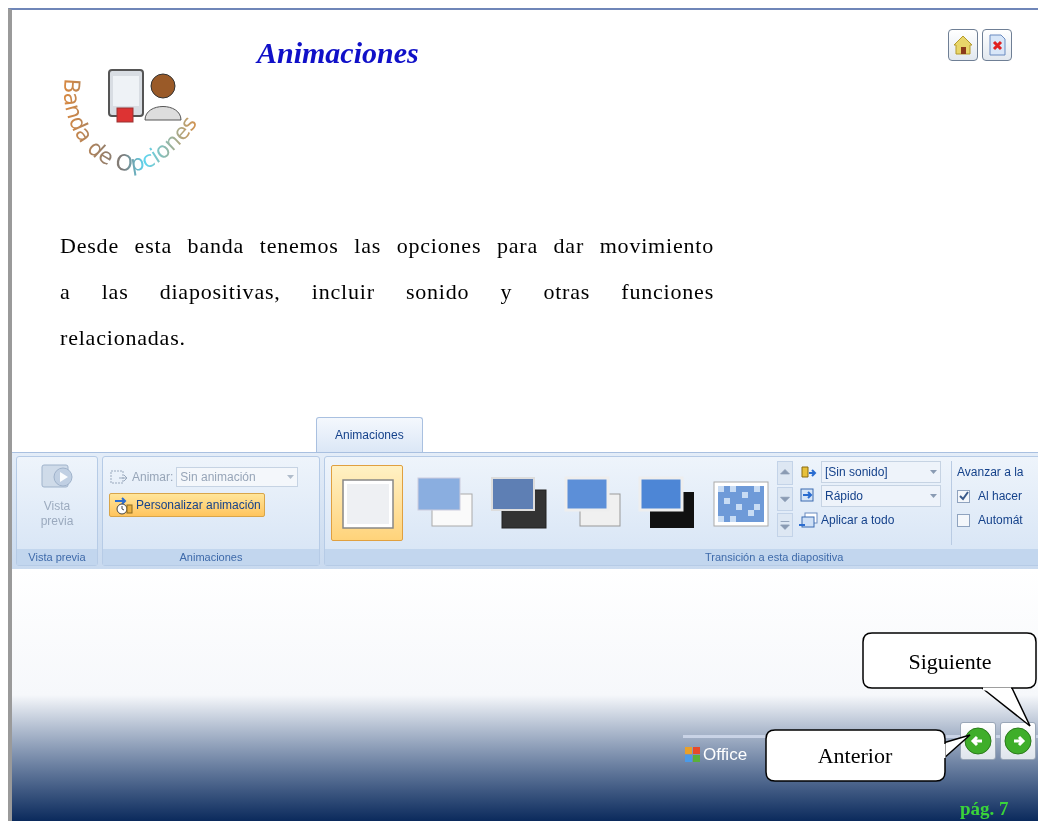  Describe the element at coordinates (809, 520) in the screenshot. I see `slides-icon` at that location.